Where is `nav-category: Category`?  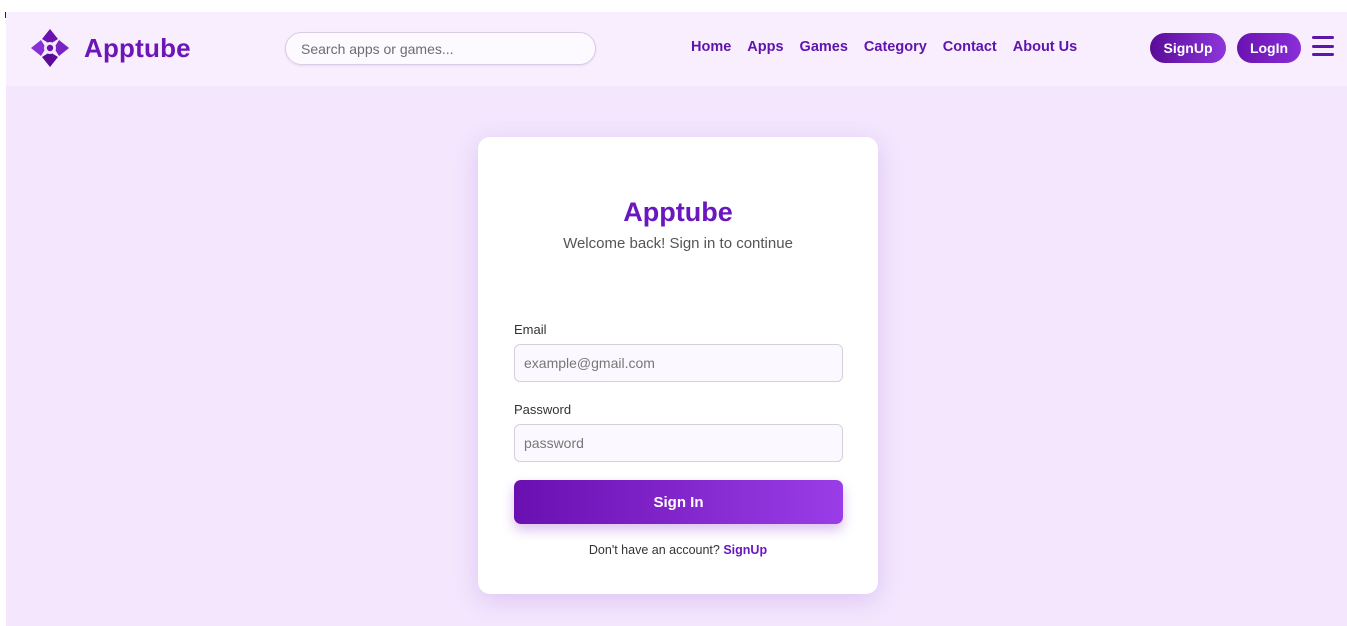
nav-category: Category is located at coordinates (895, 47).